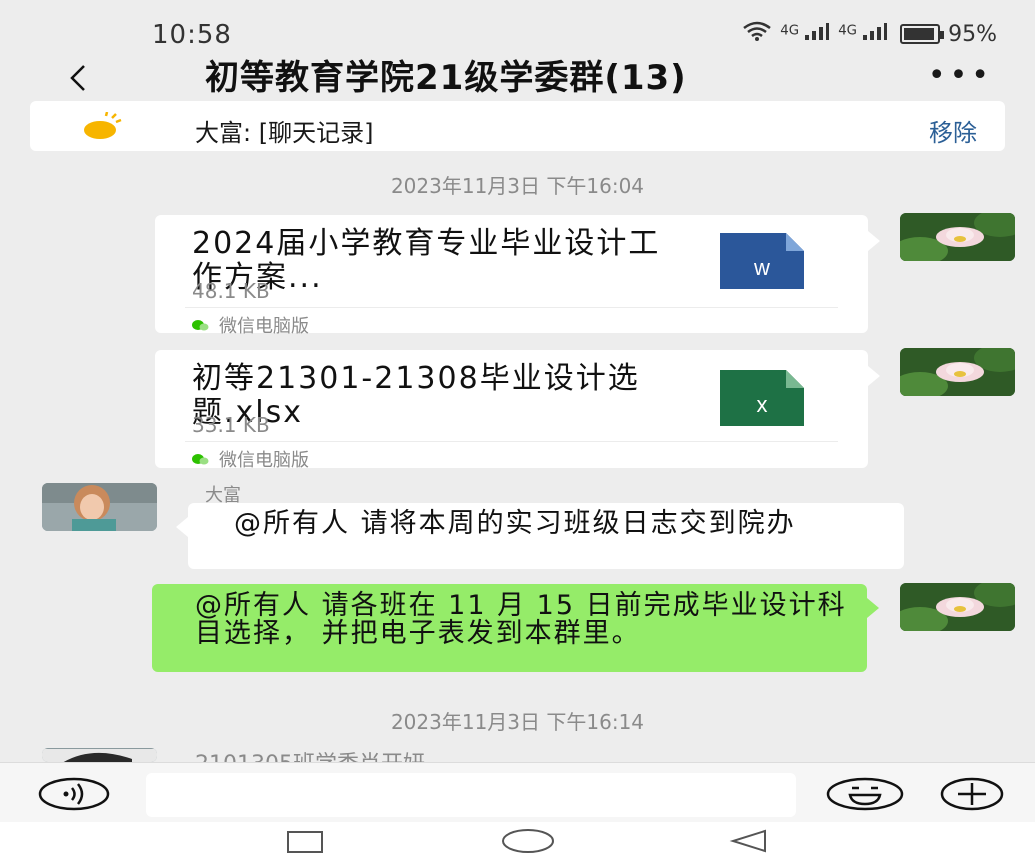 The image size is (1035, 862). What do you see at coordinates (972, 794) in the screenshot?
I see `plus-icon` at bounding box center [972, 794].